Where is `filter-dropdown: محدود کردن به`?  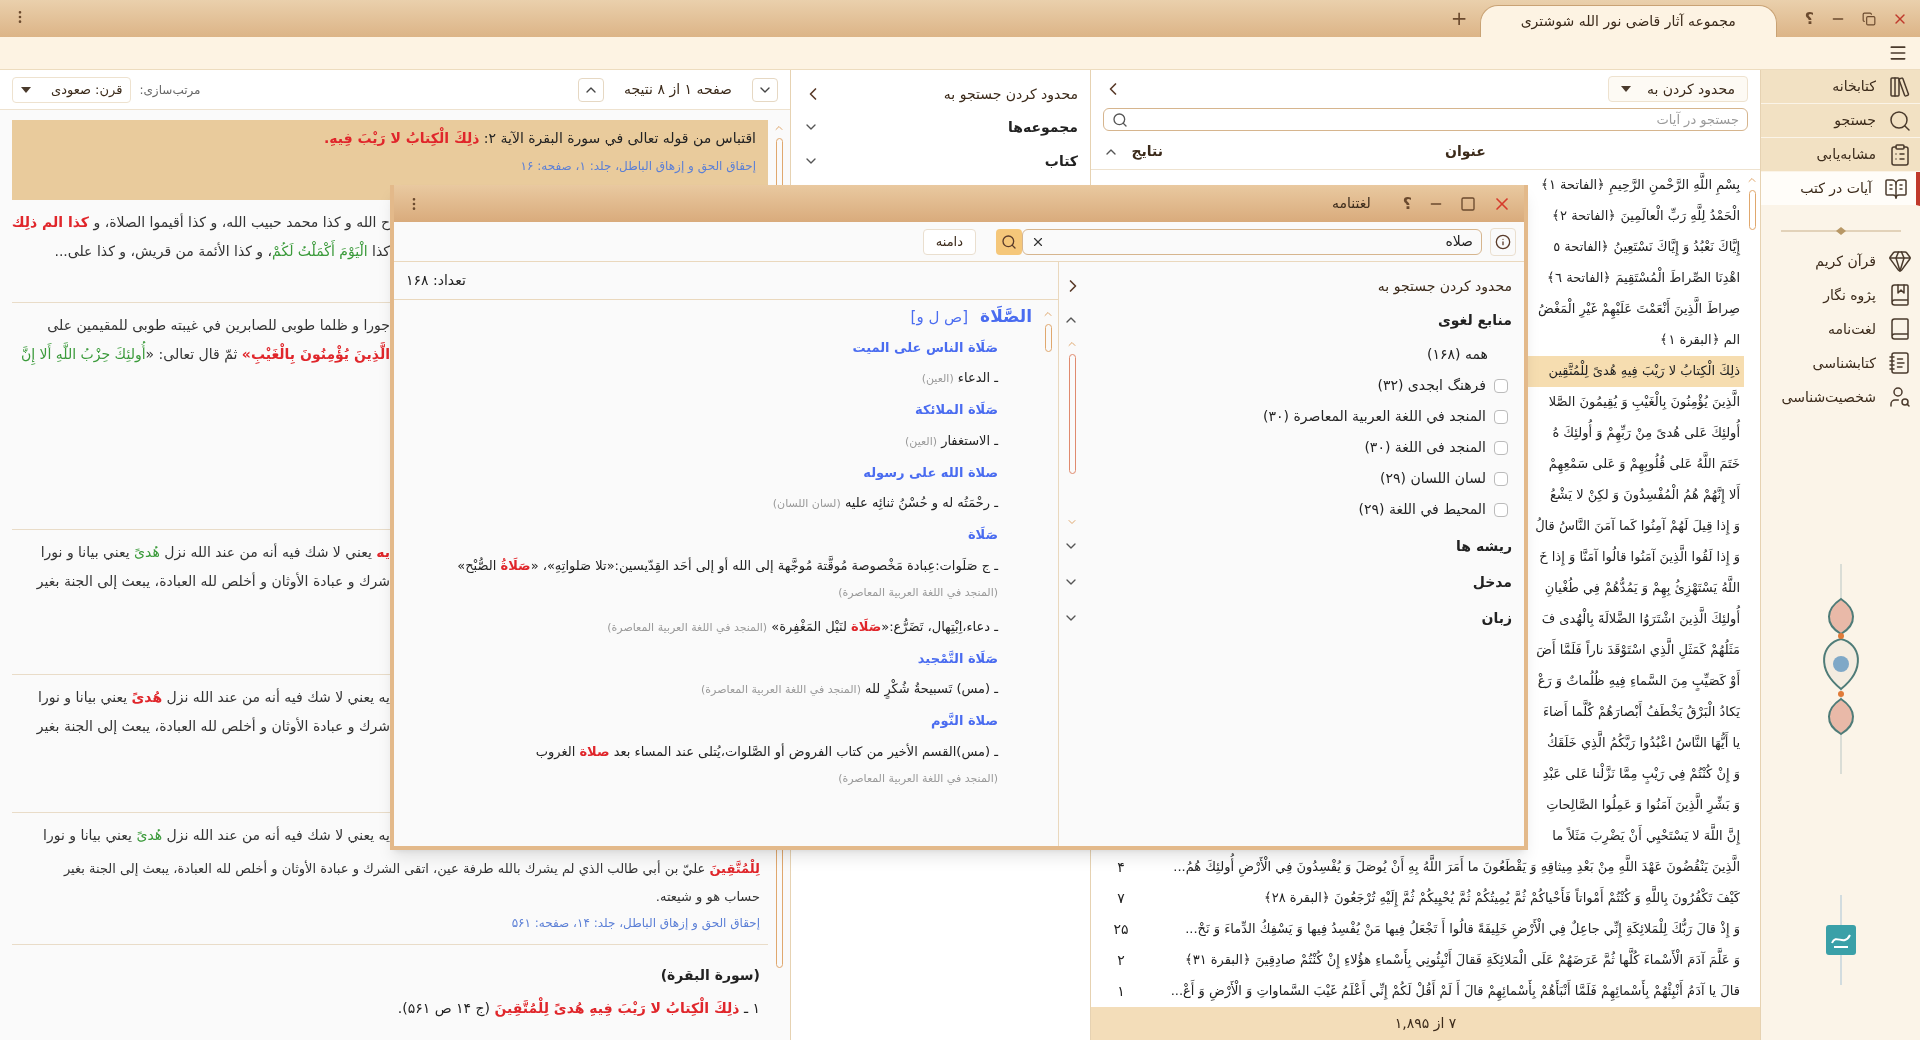 filter-dropdown: محدود کردن به is located at coordinates (1677, 89).